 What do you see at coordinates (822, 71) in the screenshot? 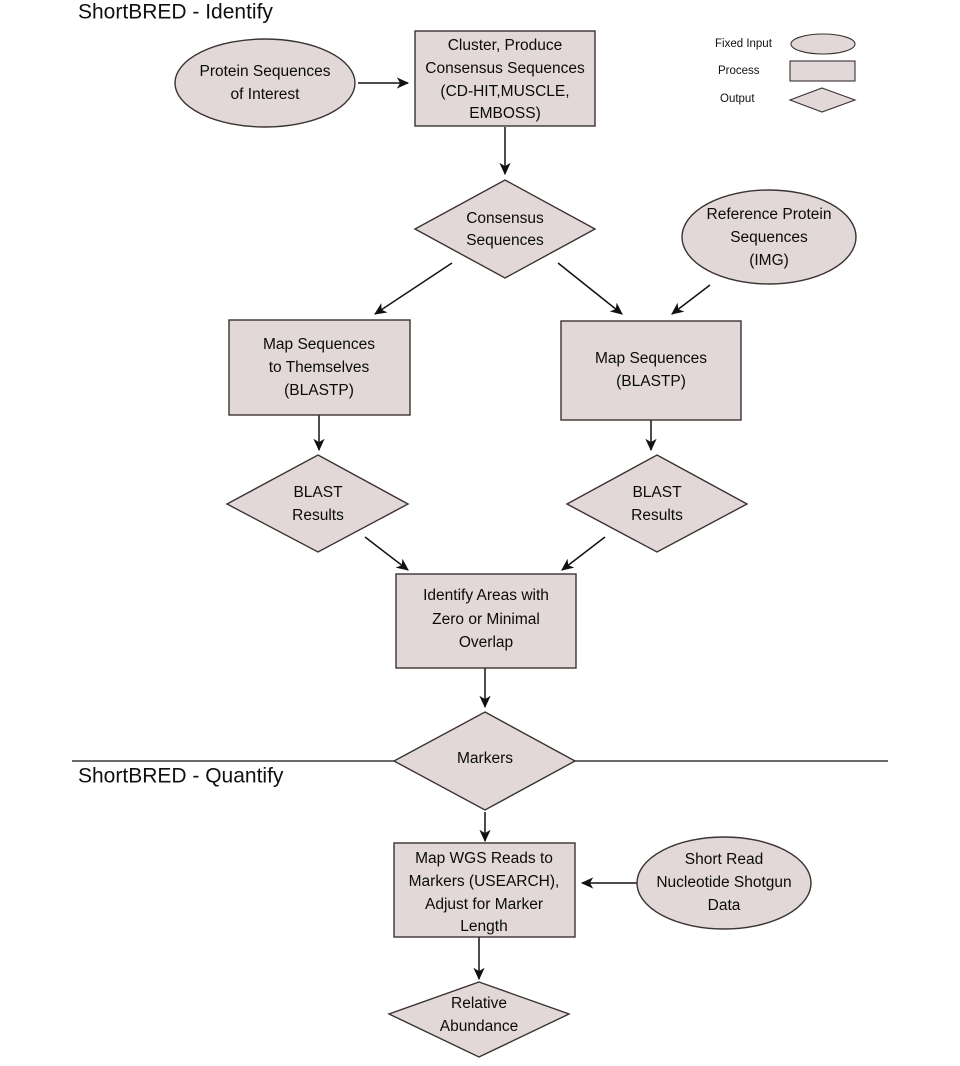
I see `legend-swatch-rectangle-icon` at bounding box center [822, 71].